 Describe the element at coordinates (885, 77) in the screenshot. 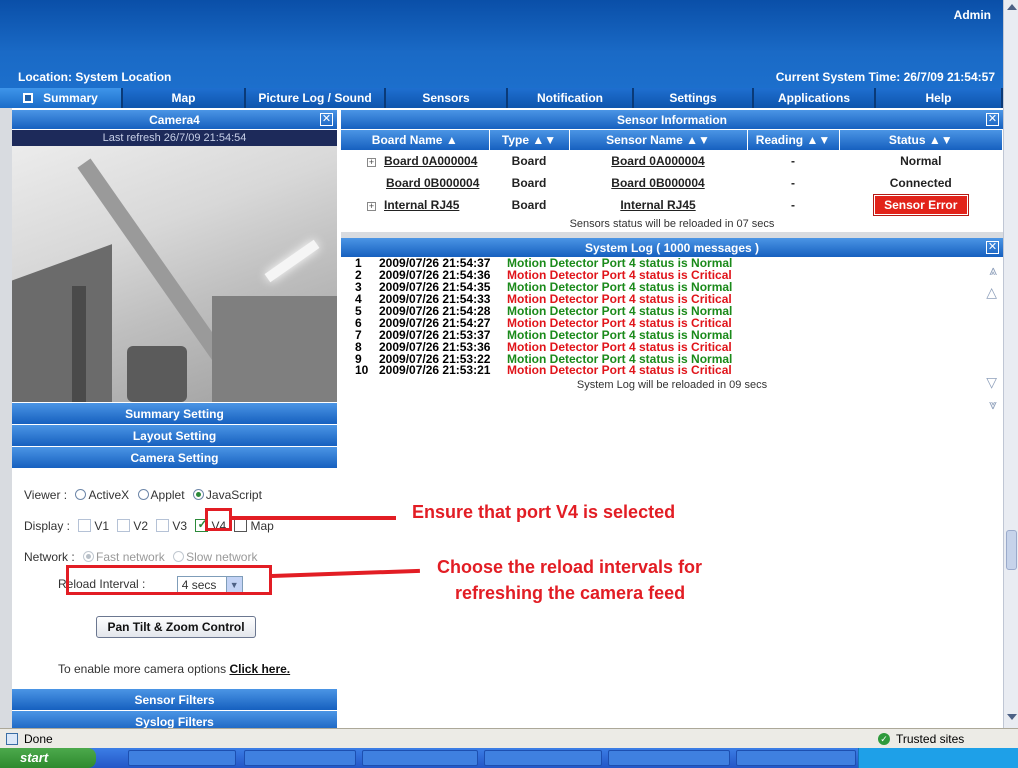

I see `system-time: Current System Time: 26/7/09 21:54:57` at that location.